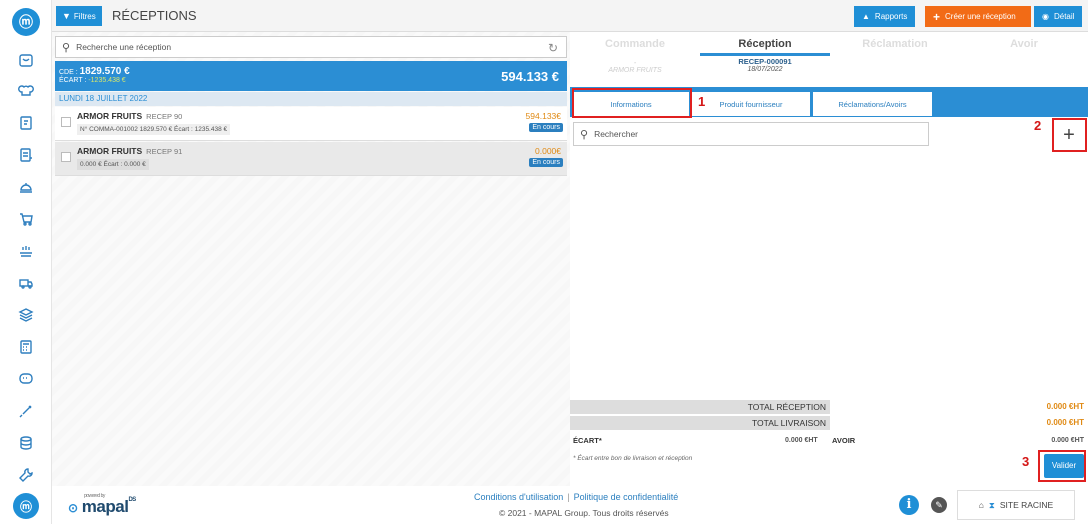  I want to click on reception-date: 18/07/2022, so click(765, 69).